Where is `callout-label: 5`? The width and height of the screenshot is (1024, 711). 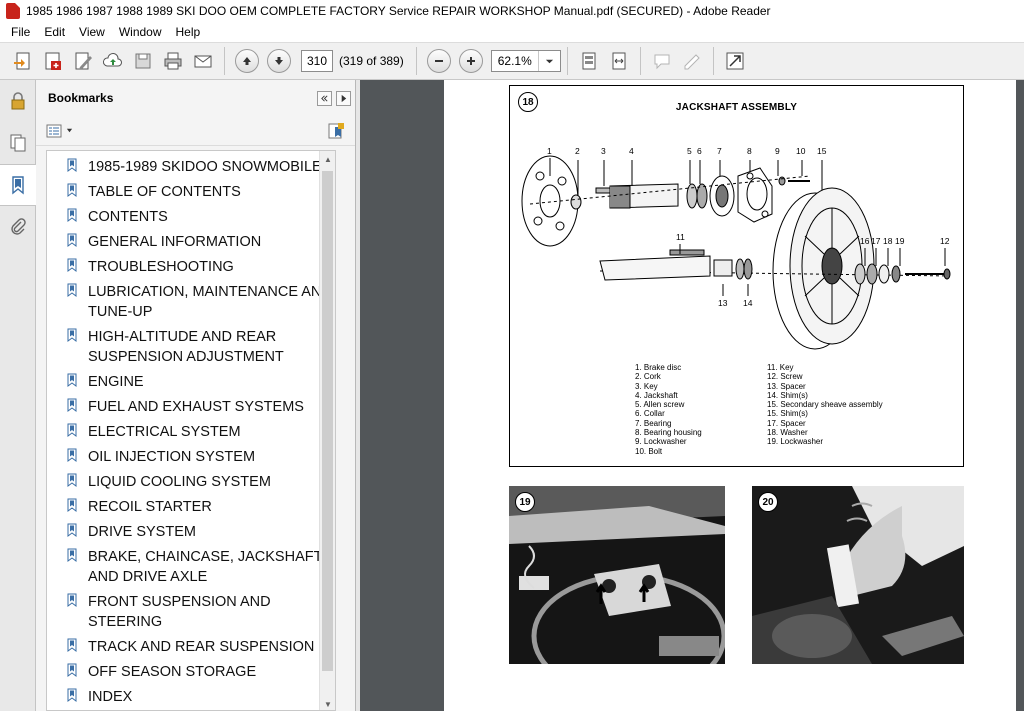 callout-label: 5 is located at coordinates (689, 151).